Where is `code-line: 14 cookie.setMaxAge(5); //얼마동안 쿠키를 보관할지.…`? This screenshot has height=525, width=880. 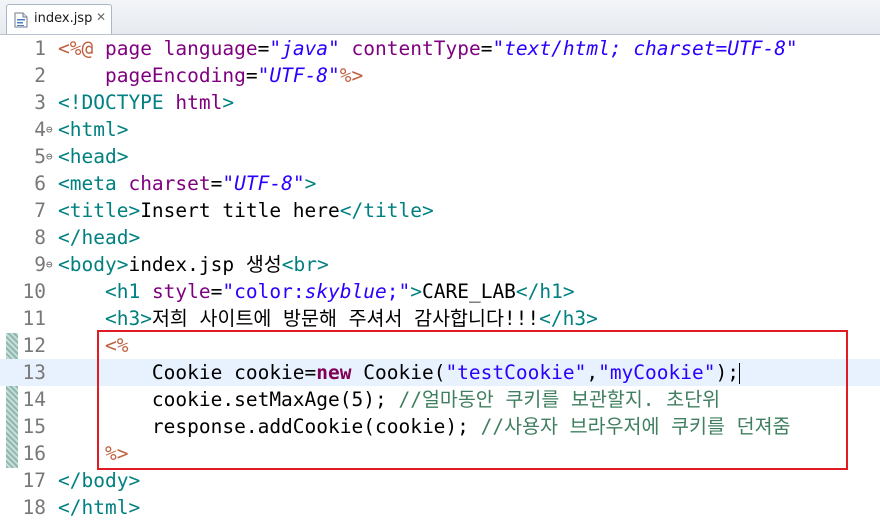 code-line: 14 cookie.setMaxAge(5); //얼마동안 쿠키를 보관할지.… is located at coordinates (440, 399).